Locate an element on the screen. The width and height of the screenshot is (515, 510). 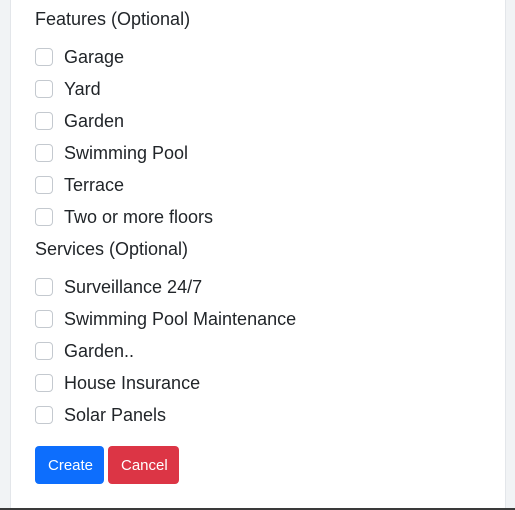
service-item-surveillance: Surveillance 24/7 is located at coordinates (118, 287).